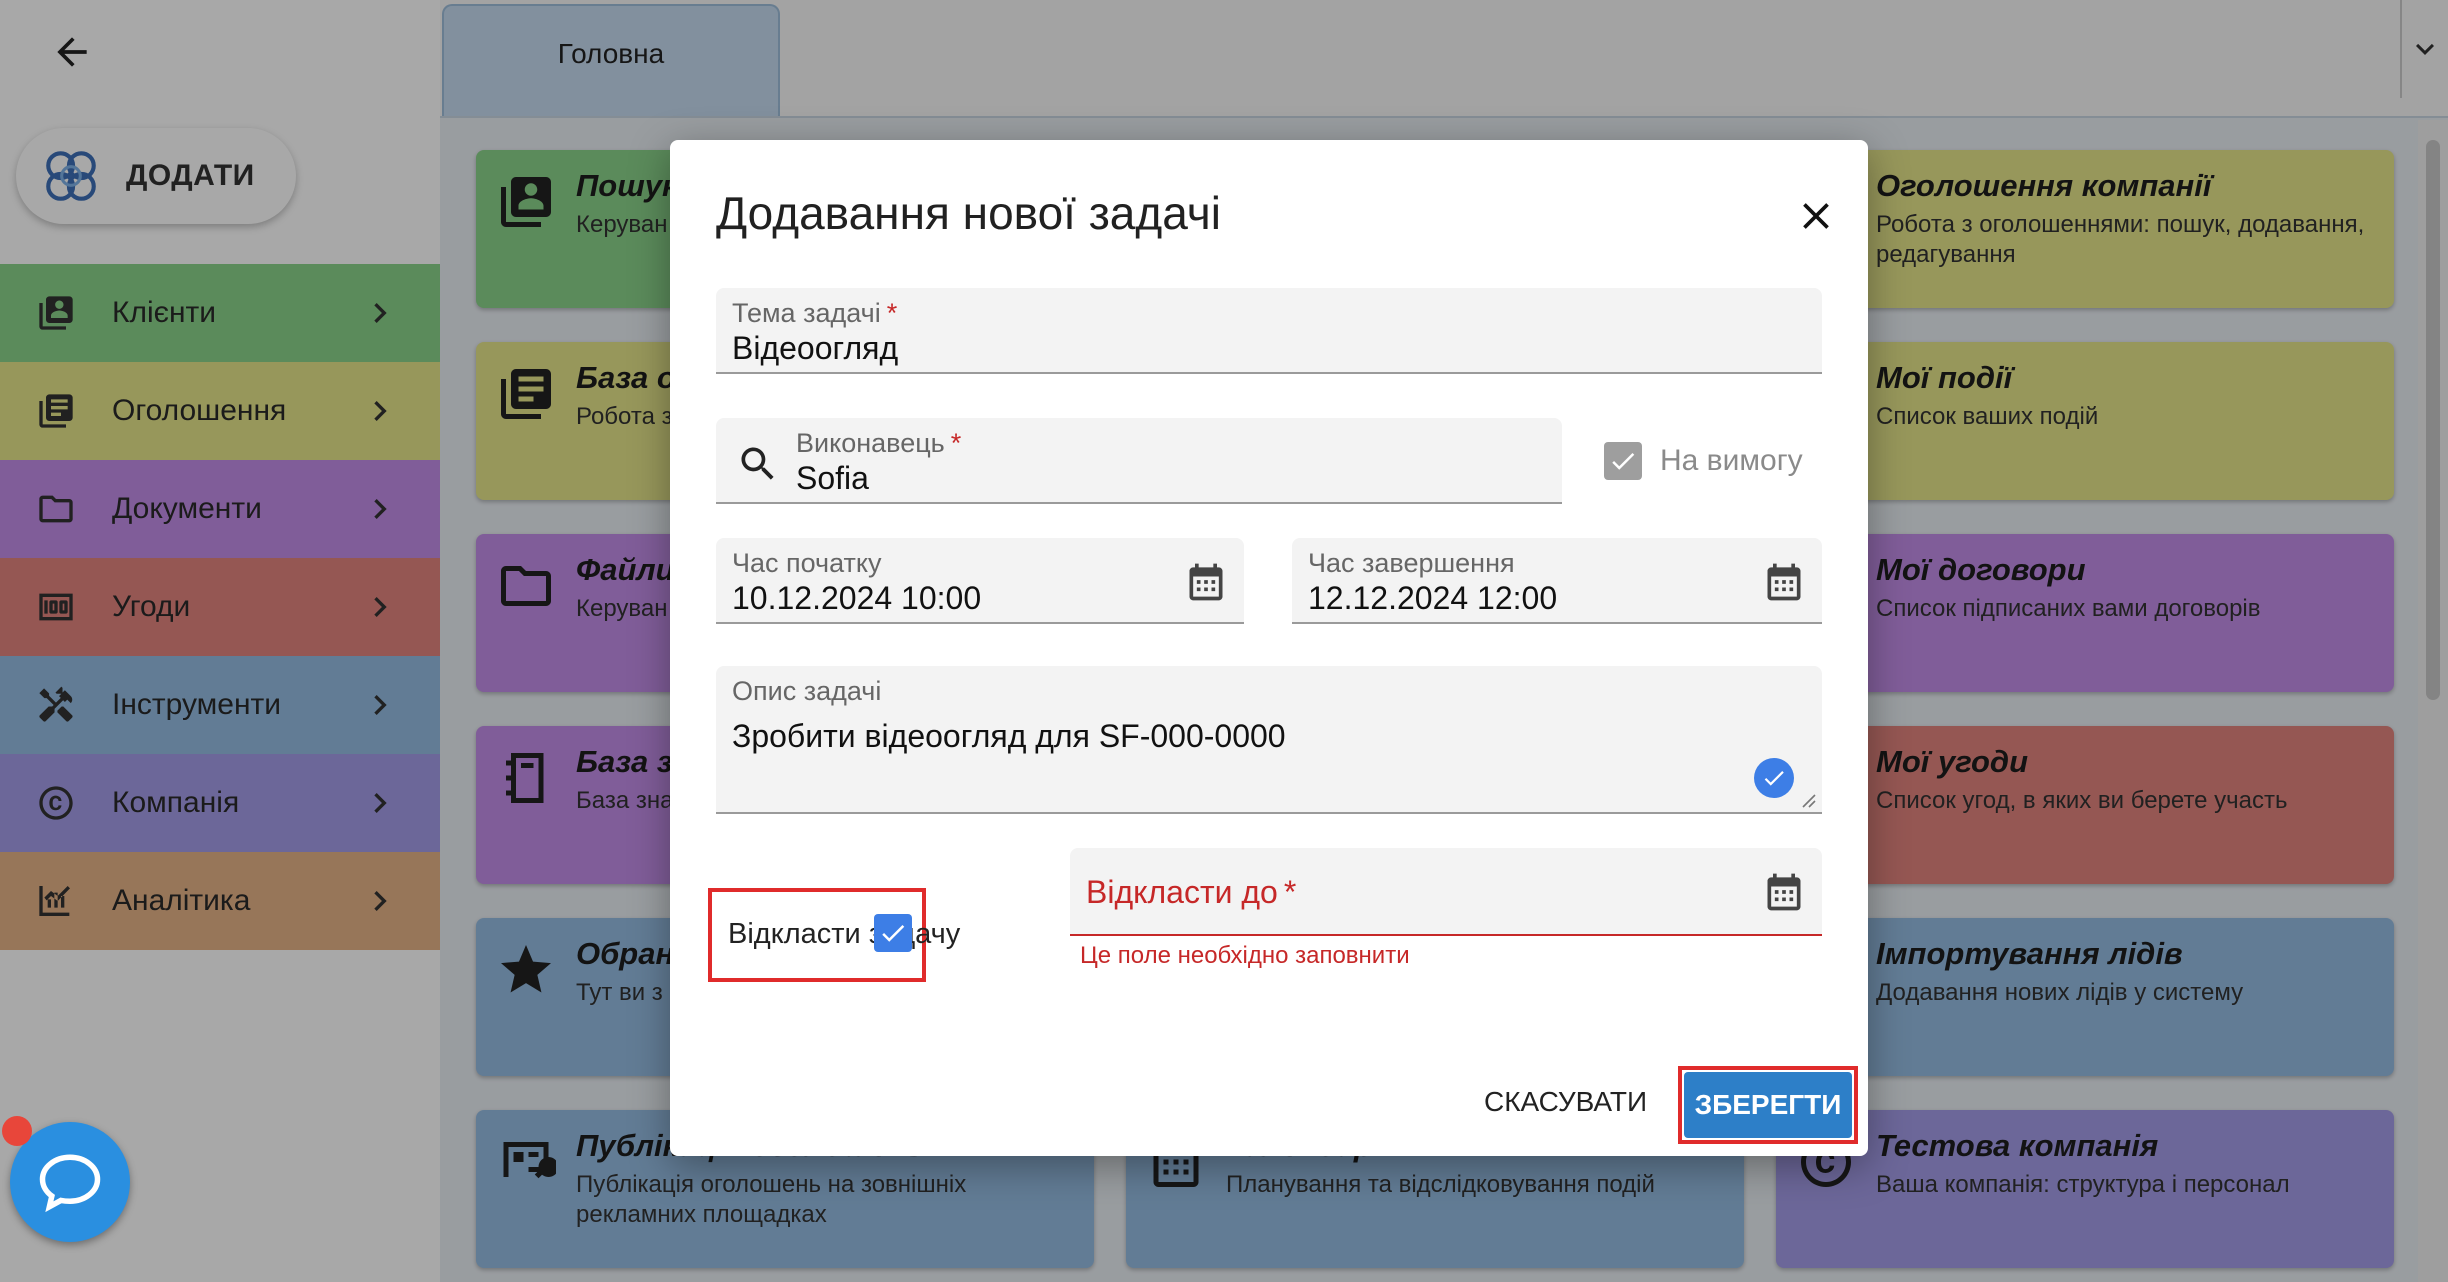  What do you see at coordinates (815, 348) in the screenshot?
I see `task-subject-value: Відеоогляд` at bounding box center [815, 348].